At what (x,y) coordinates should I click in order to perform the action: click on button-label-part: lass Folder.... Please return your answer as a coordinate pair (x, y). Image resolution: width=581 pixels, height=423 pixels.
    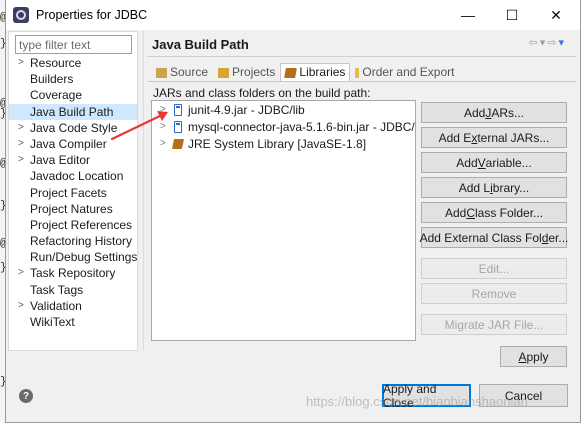
    Looking at the image, I should click on (509, 212).